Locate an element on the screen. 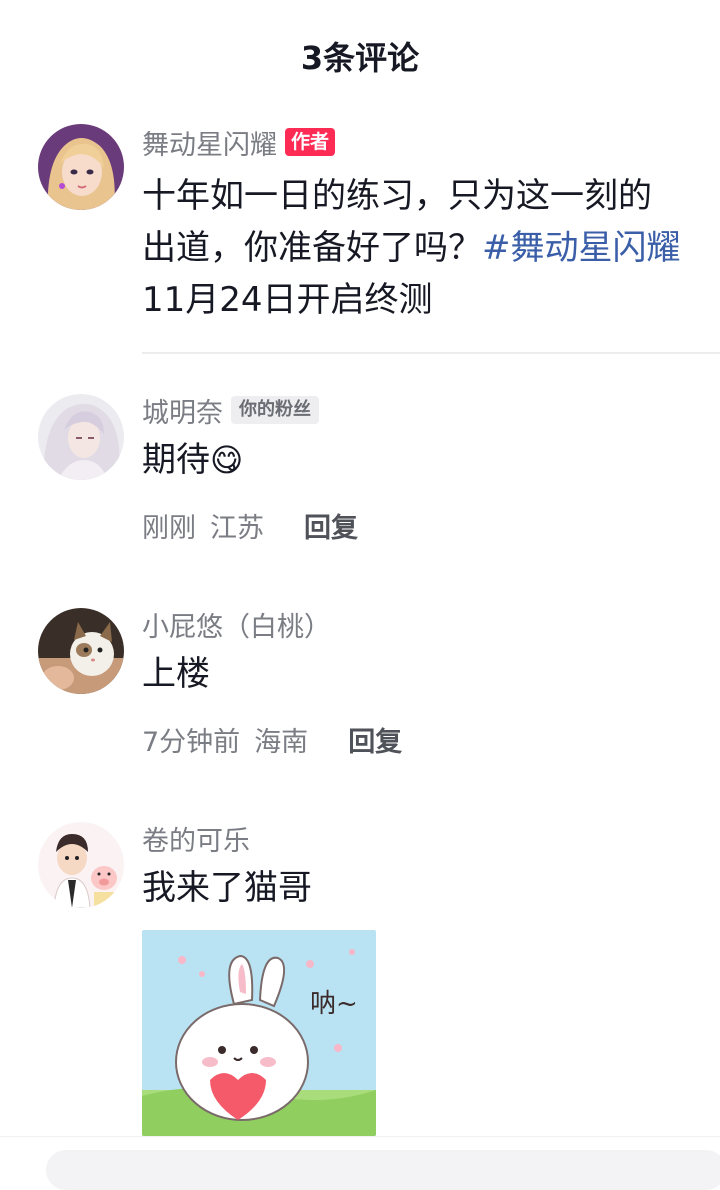 The height and width of the screenshot is (1190, 720). comment-text-line: 十年如一日的练习，只为这一刻的 is located at coordinates (397, 196).